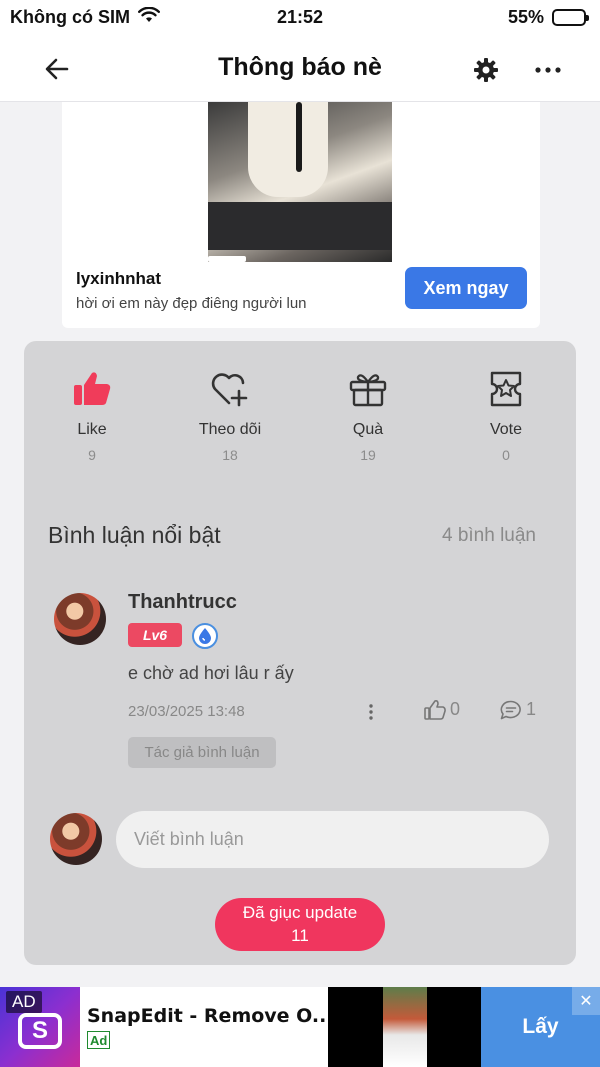  I want to click on urge-update-count: 11, so click(300, 935).